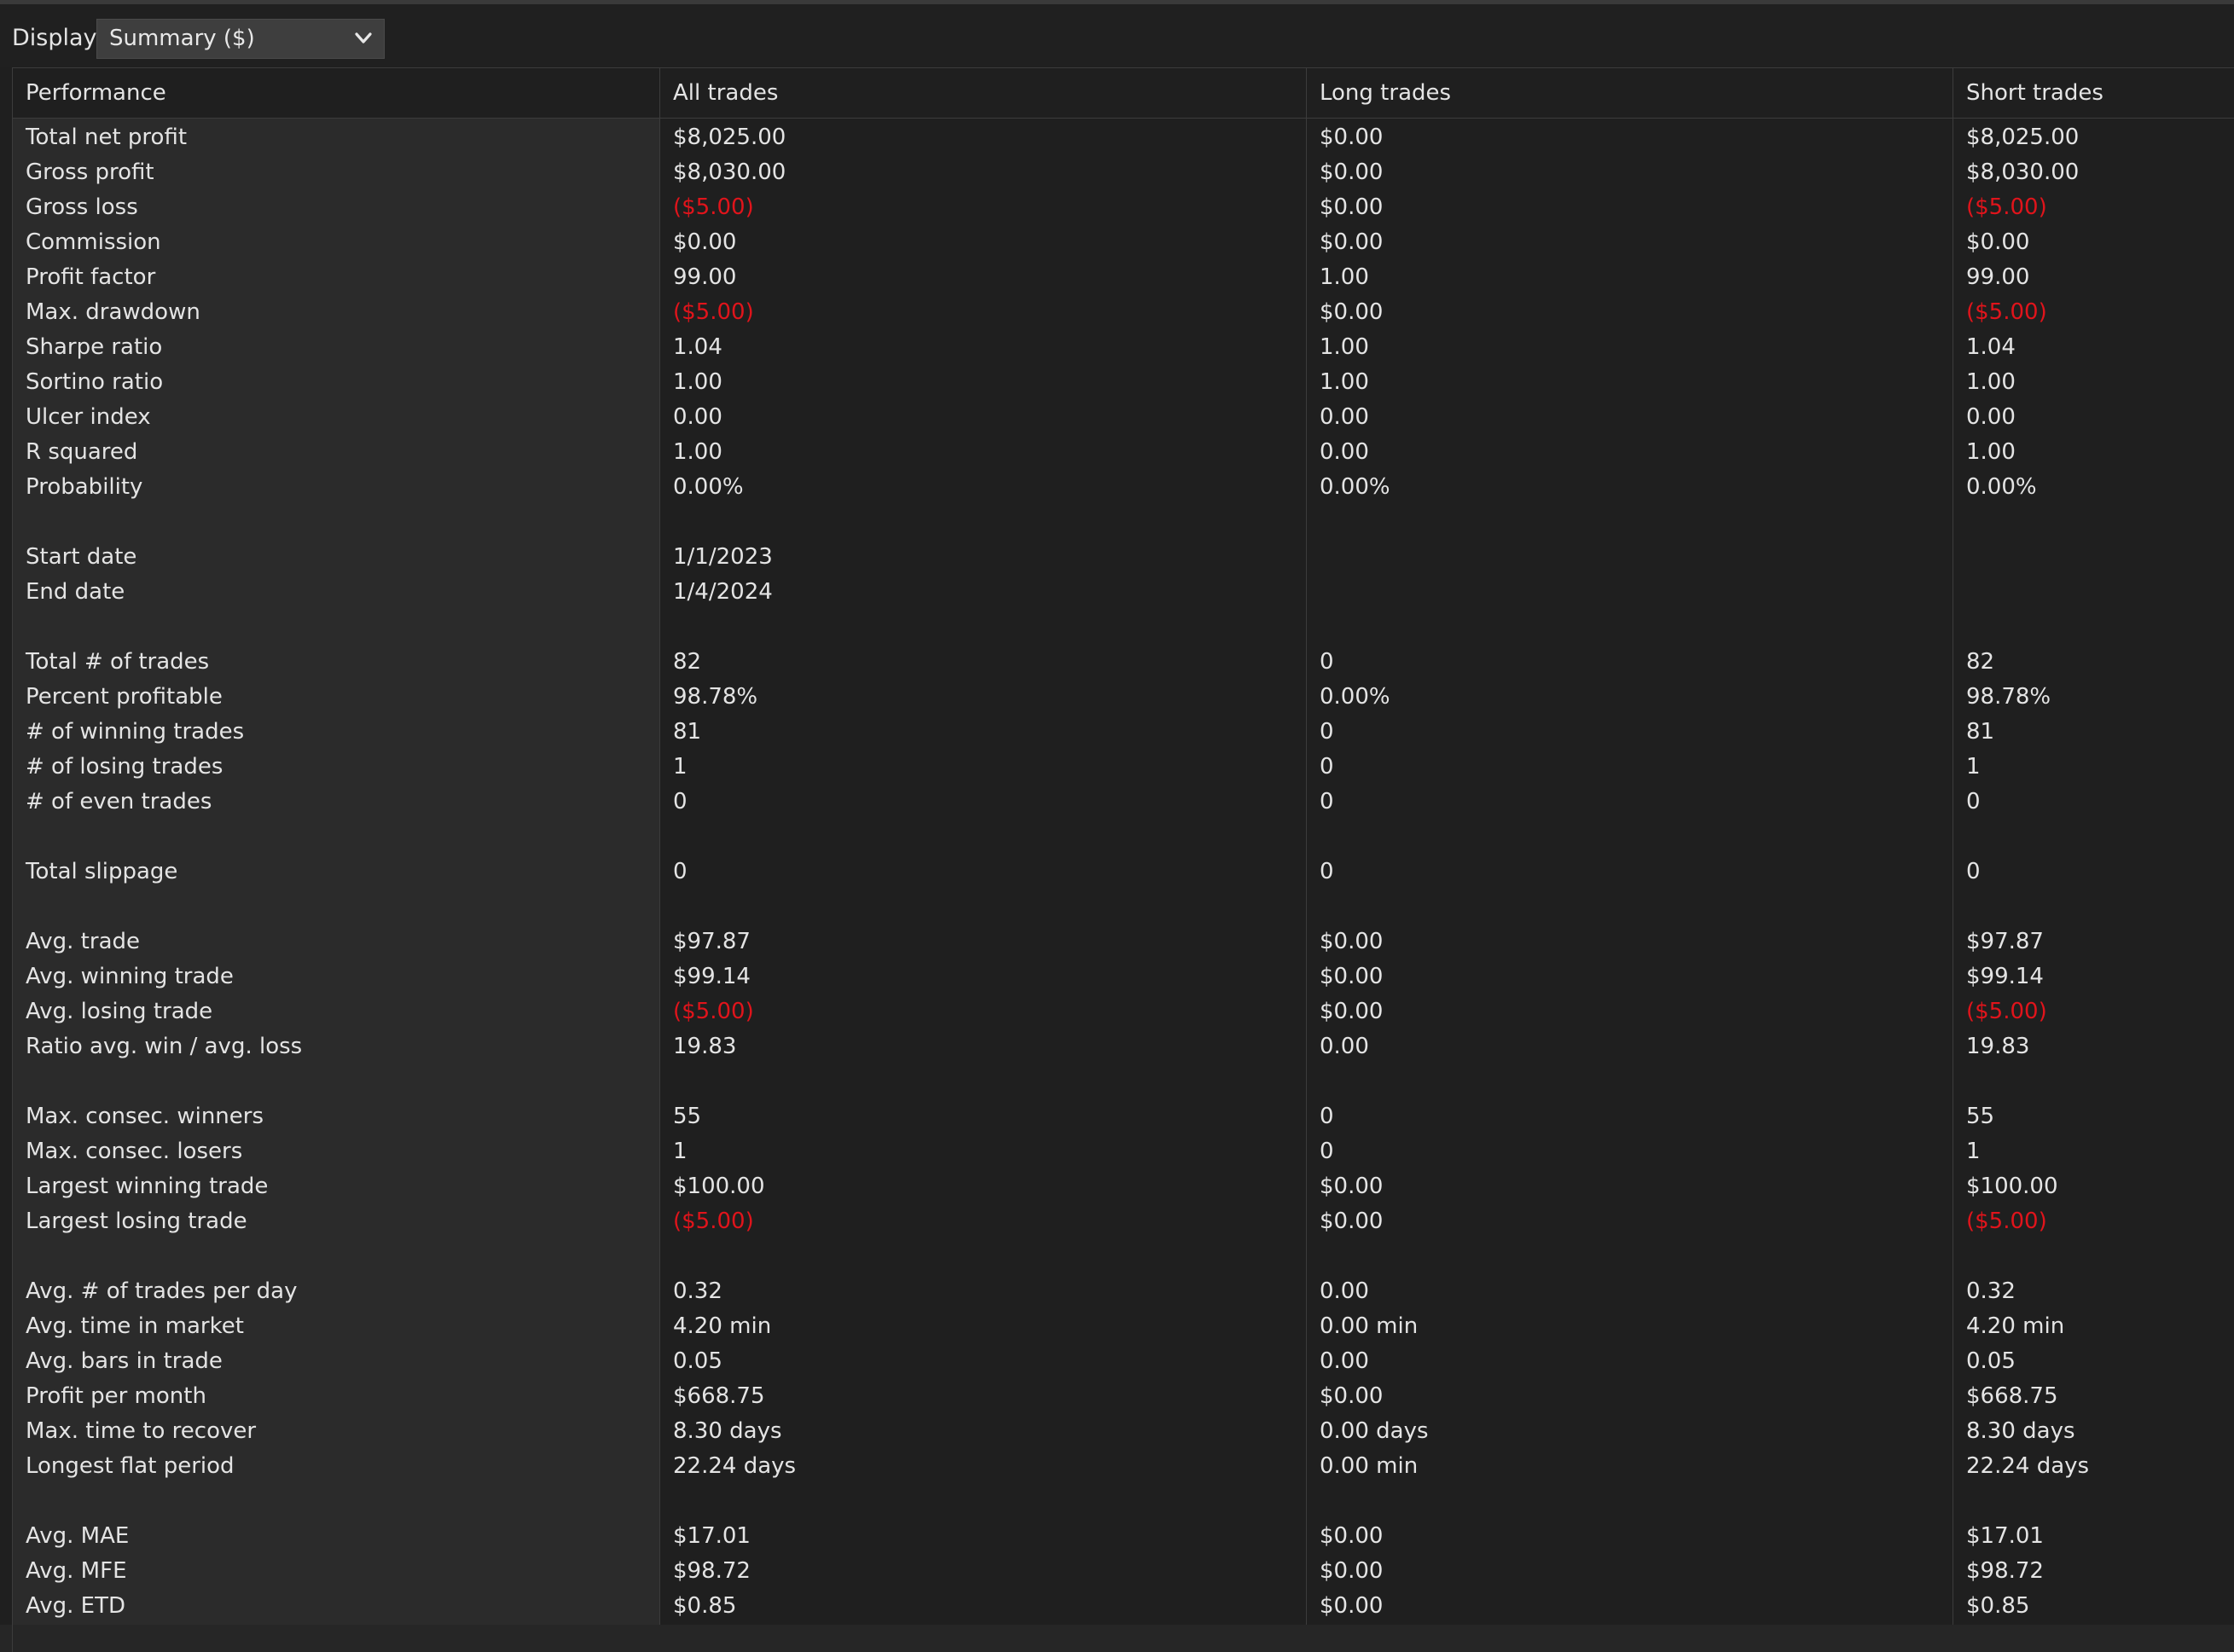 The width and height of the screenshot is (2234, 1652). I want to click on row-label: Avg. time in market, so click(135, 1326).